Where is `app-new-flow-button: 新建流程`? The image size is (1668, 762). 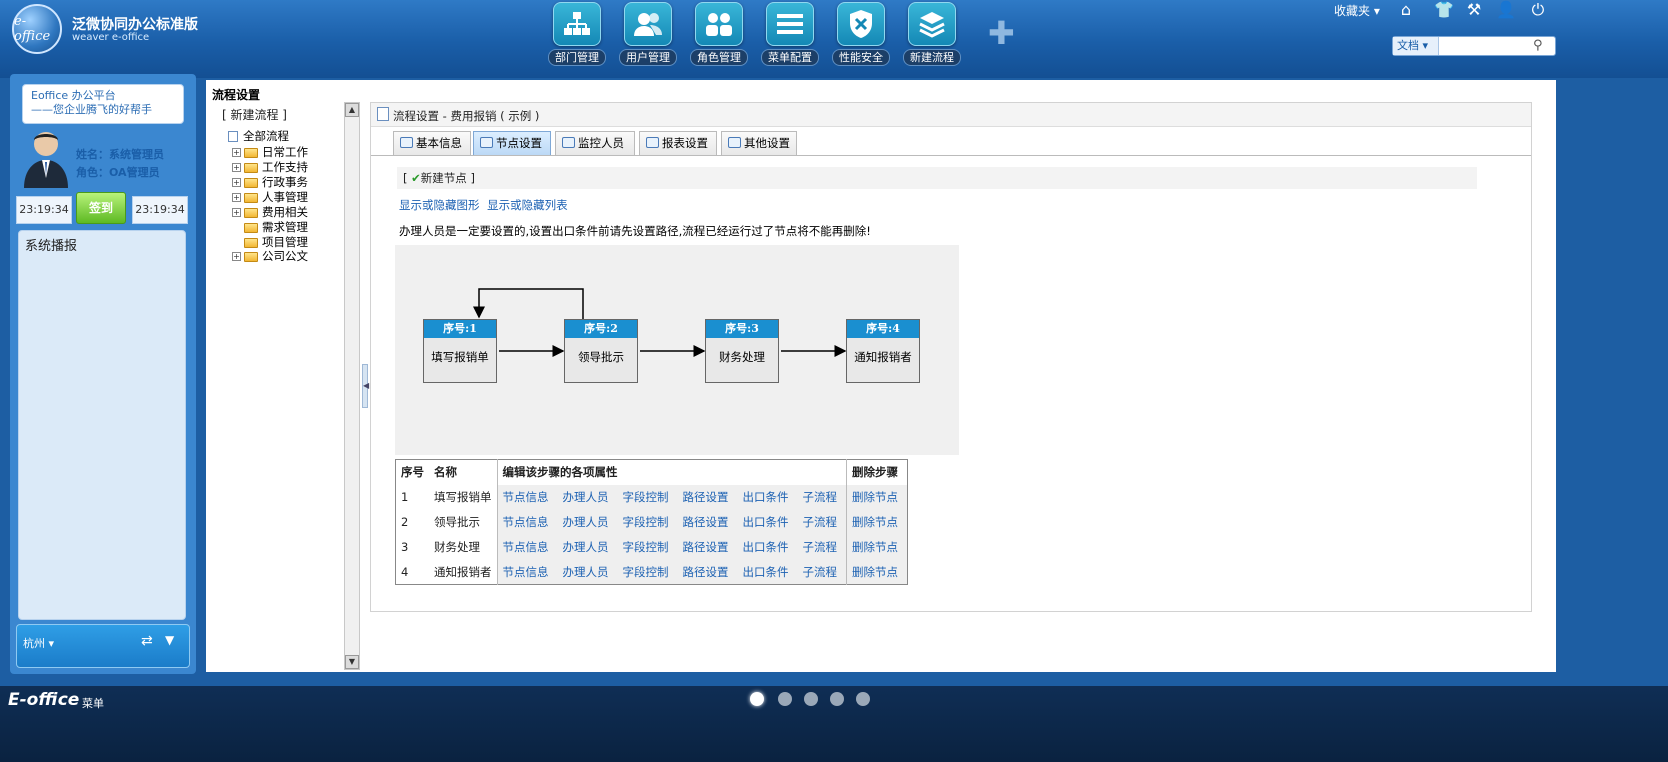
app-new-flow-button: 新建流程 is located at coordinates (932, 35).